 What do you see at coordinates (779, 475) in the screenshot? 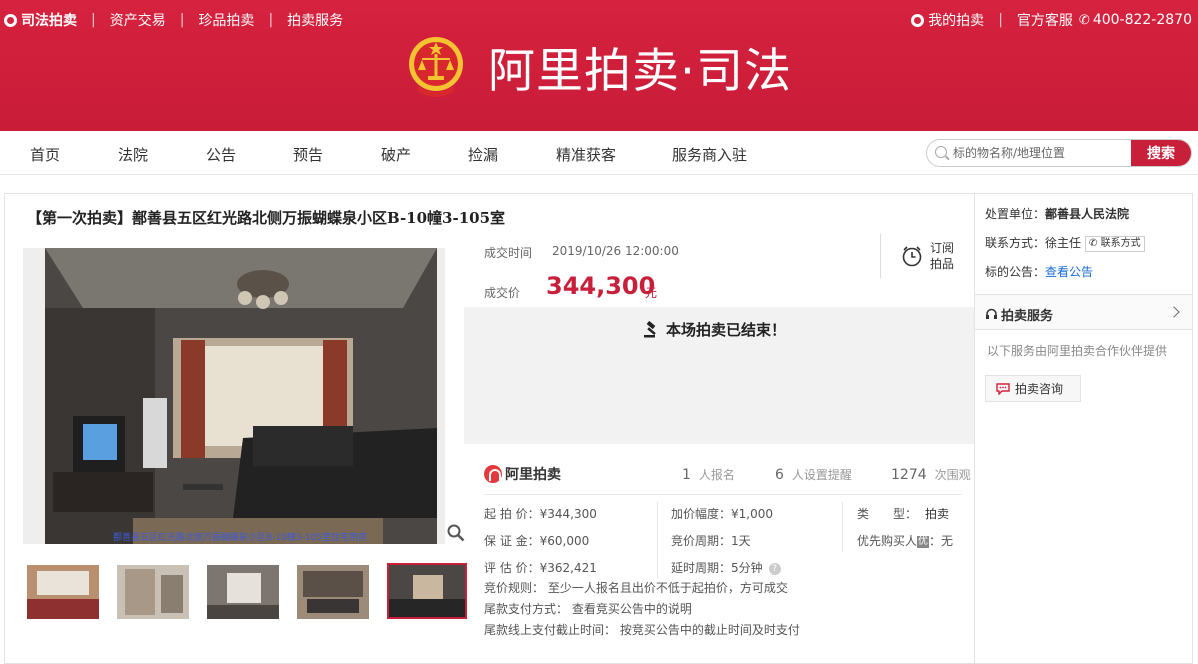
I see `stat-reminders-count: 6` at bounding box center [779, 475].